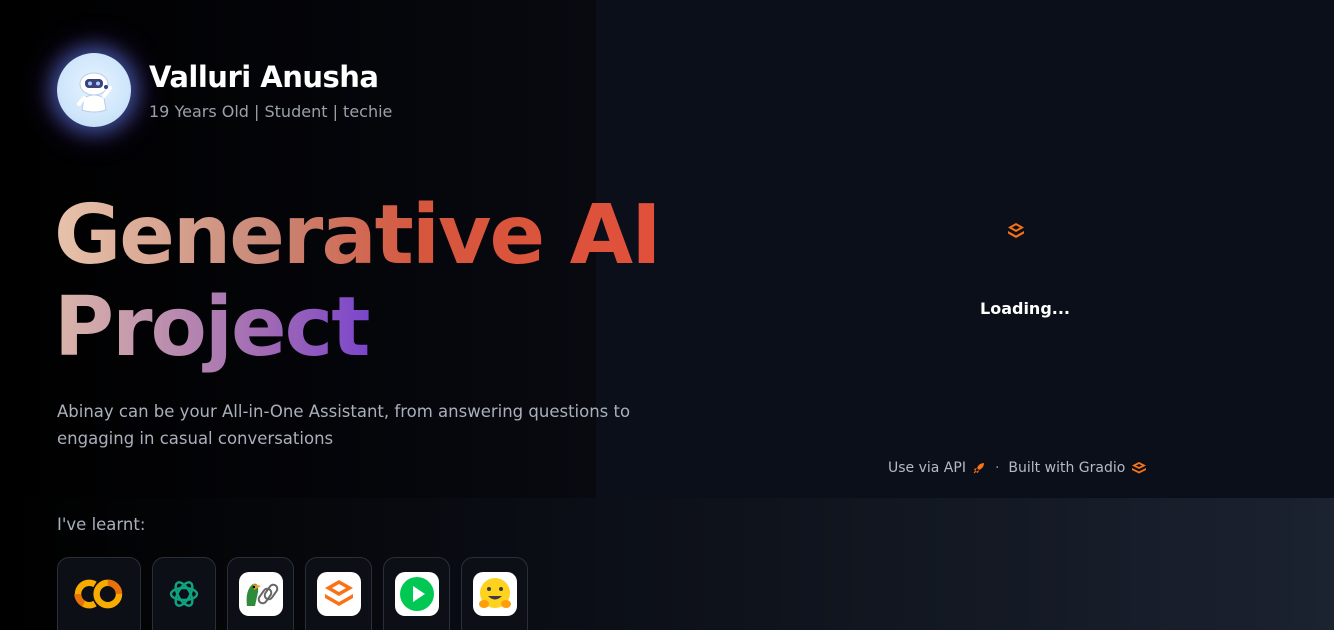  Describe the element at coordinates (1067, 468) in the screenshot. I see `built-with-gradio-label: Built with Gradio` at that location.